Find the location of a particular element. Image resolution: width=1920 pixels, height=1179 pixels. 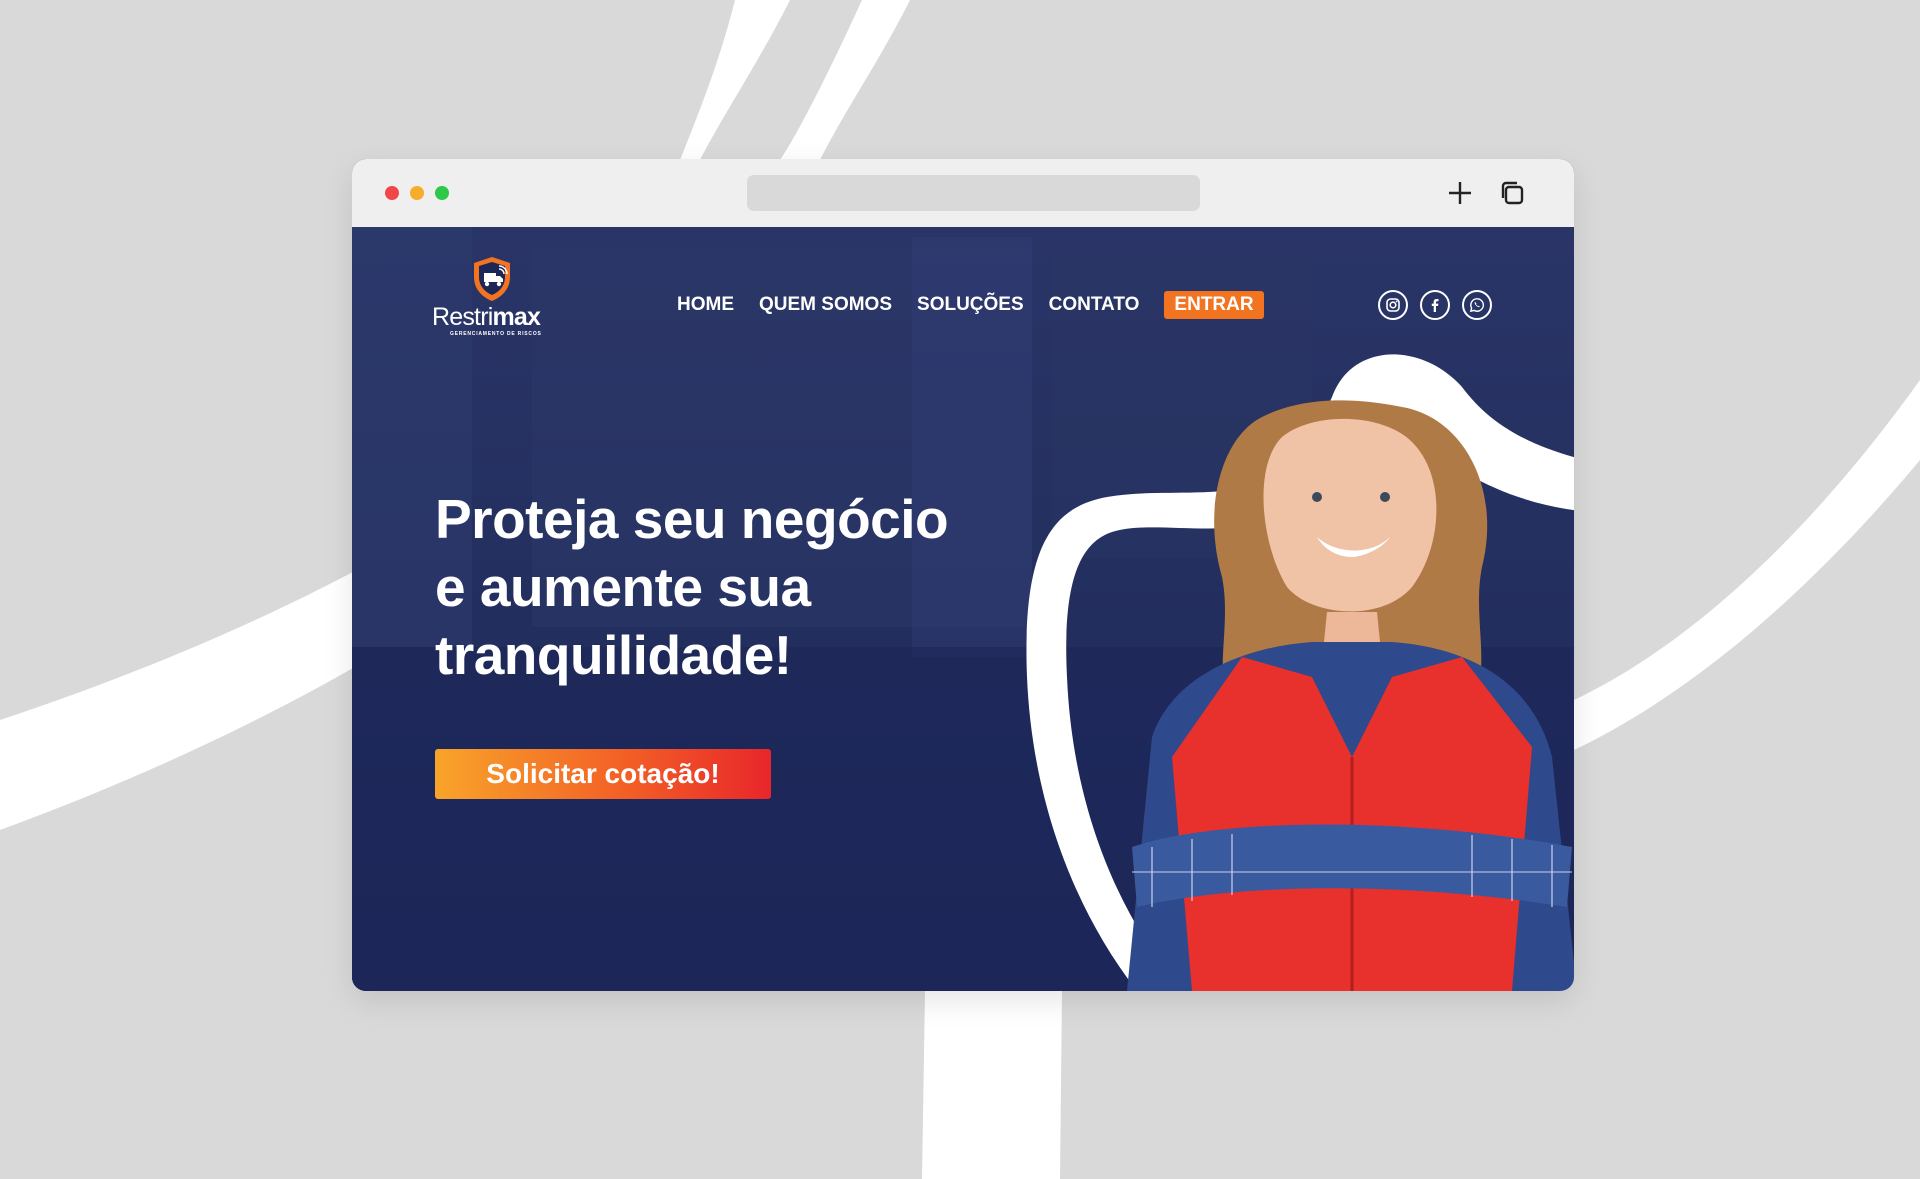

logo-tagline: GERENCIAMENTO DE RISCOS is located at coordinates (496, 334).